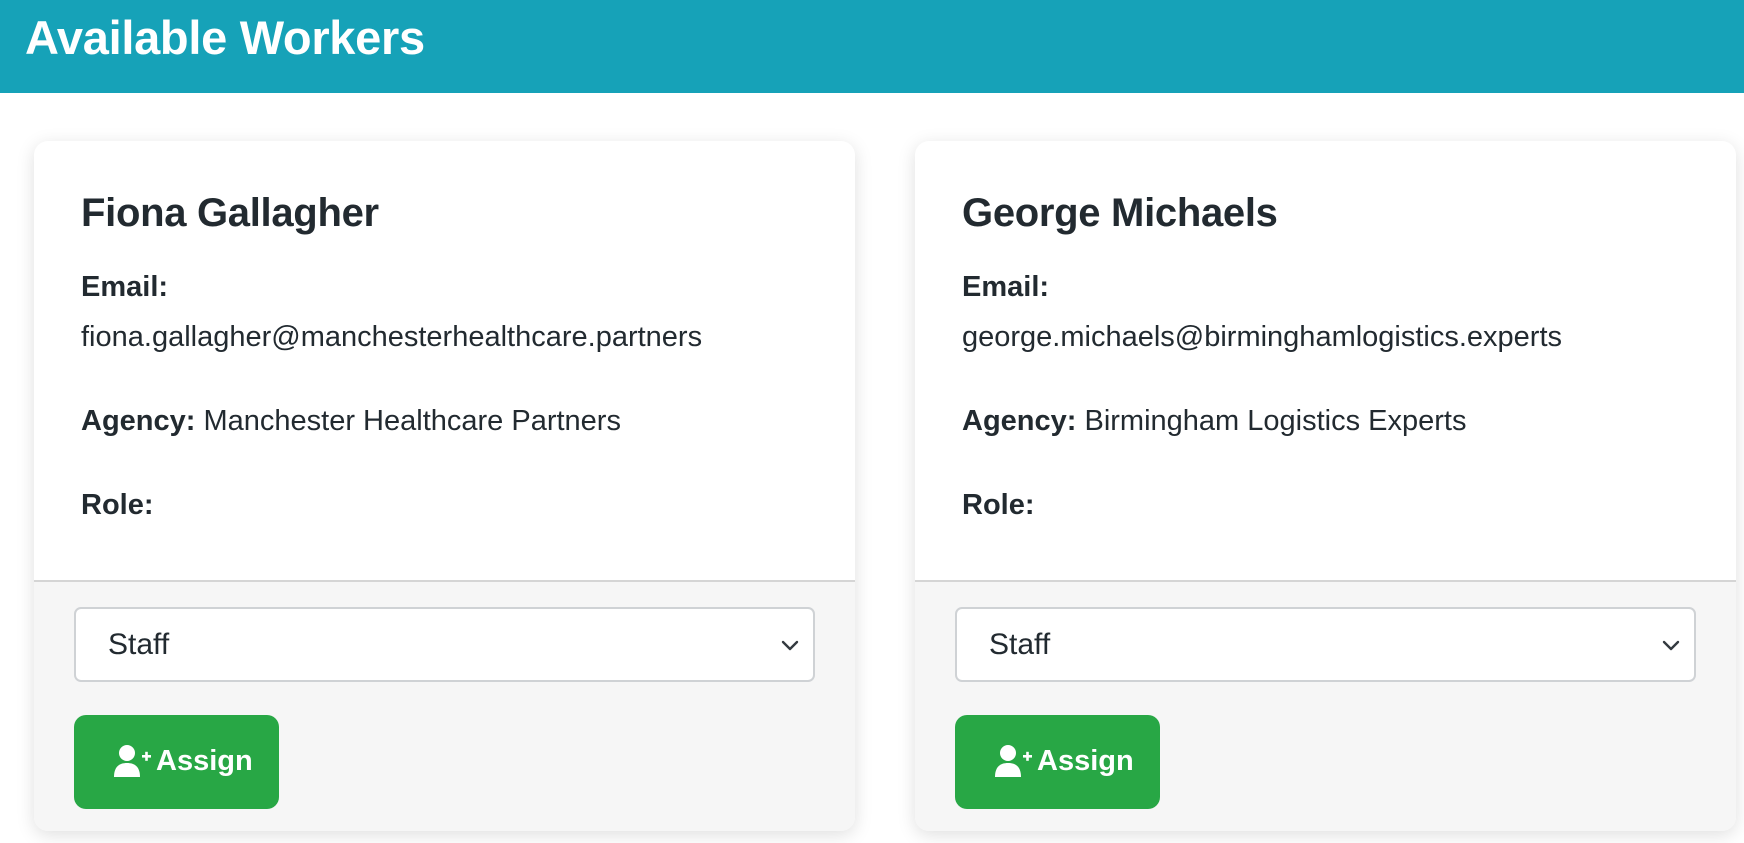  I want to click on worker-name: Fiona Gallagher, so click(230, 213).